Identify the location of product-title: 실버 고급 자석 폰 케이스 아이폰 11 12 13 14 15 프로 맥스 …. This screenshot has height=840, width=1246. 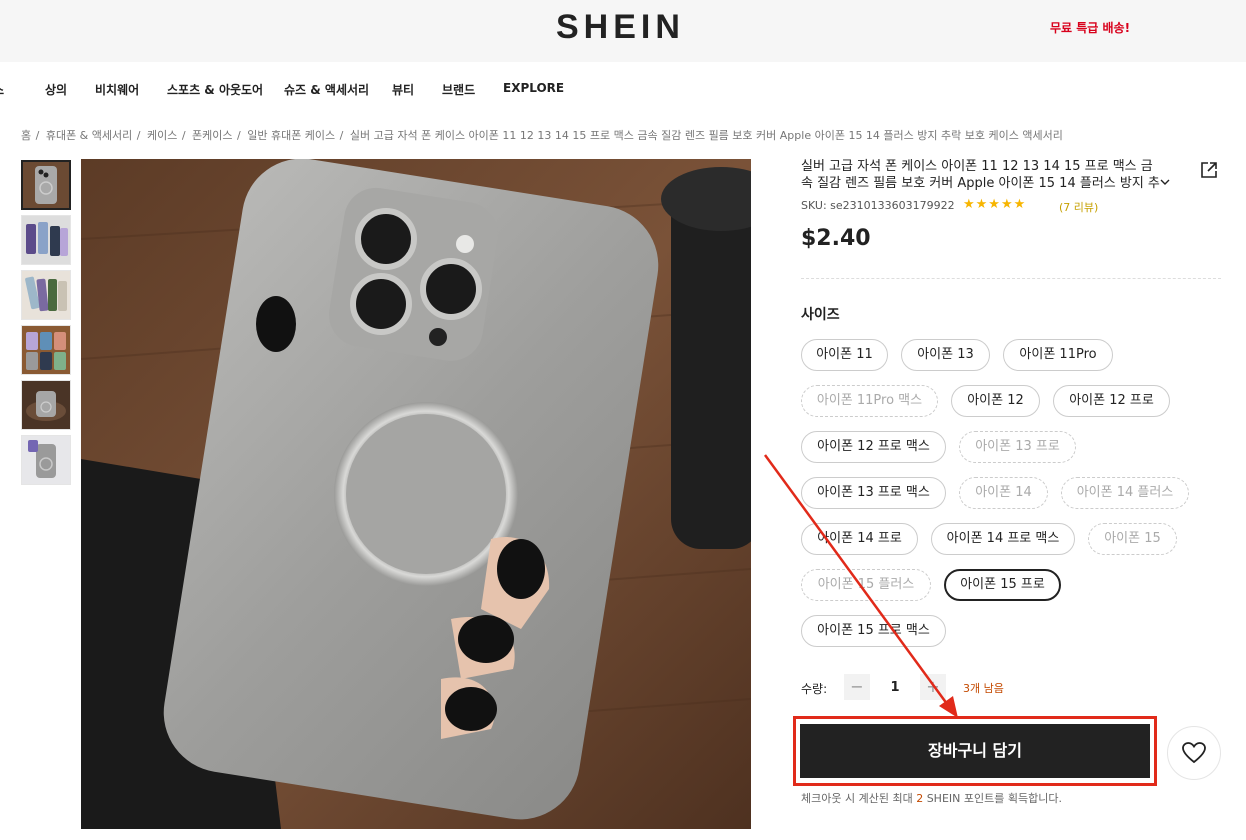
(980, 175).